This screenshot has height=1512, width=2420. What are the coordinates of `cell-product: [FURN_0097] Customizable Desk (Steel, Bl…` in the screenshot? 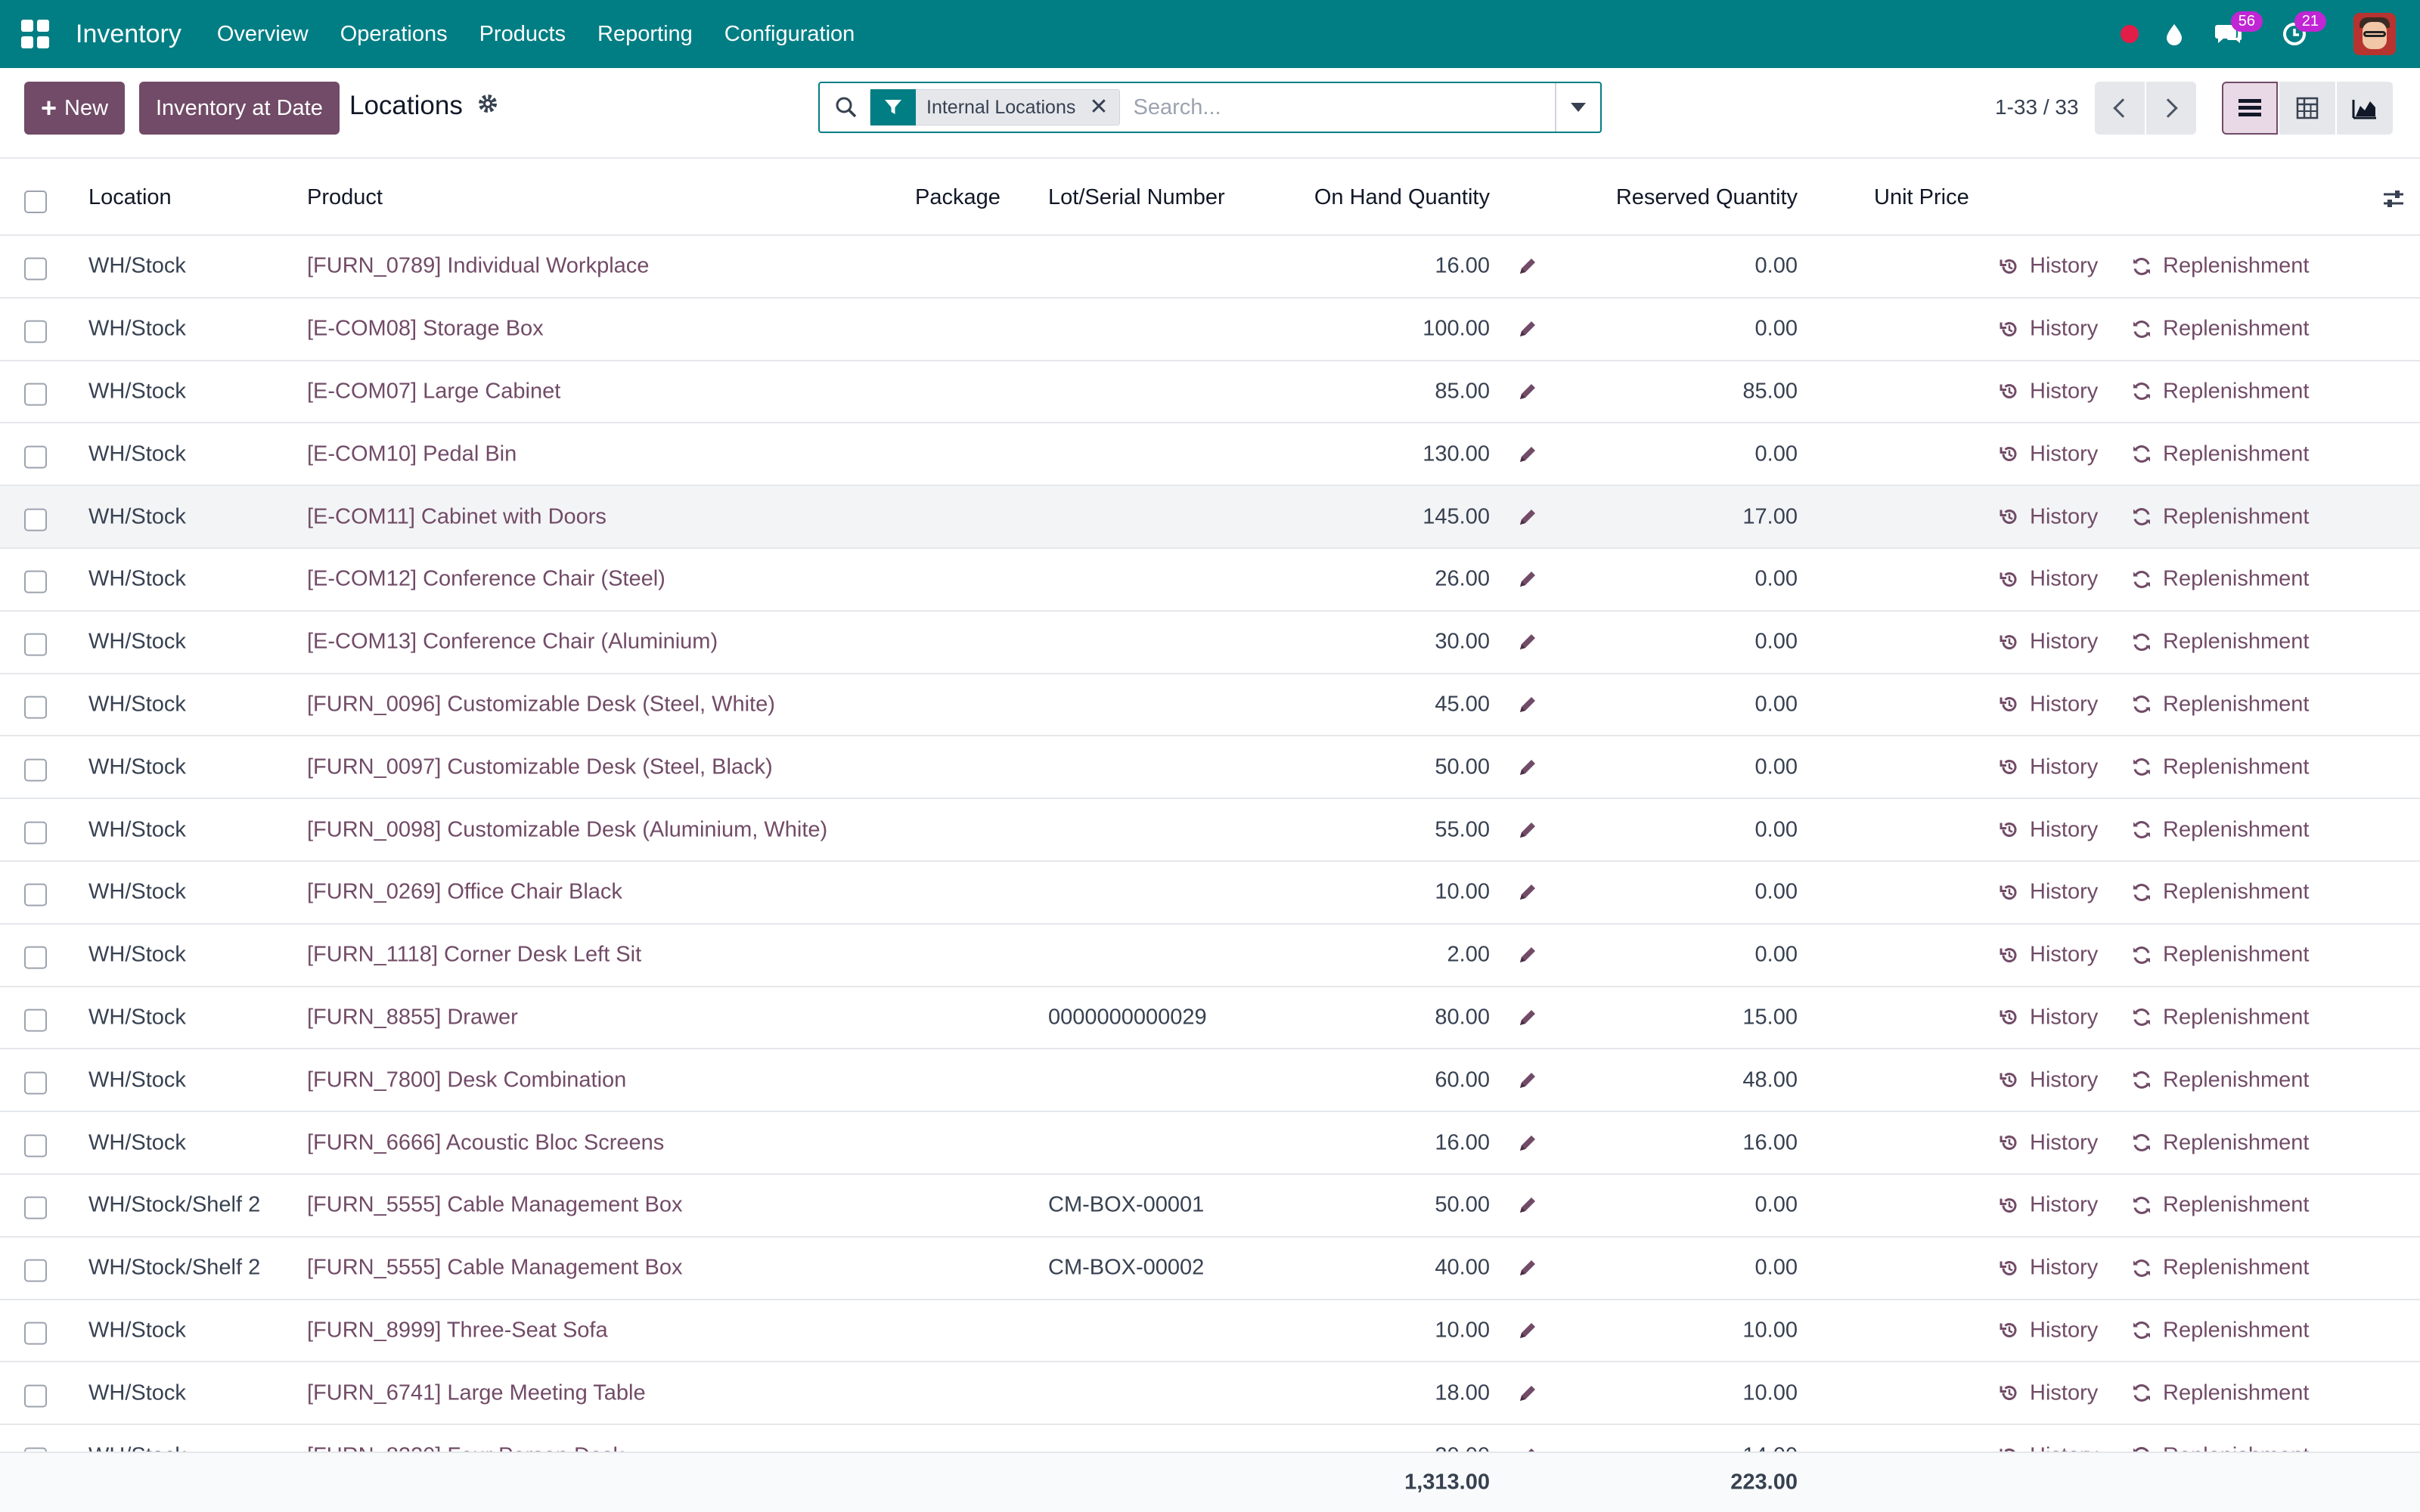 It's located at (540, 766).